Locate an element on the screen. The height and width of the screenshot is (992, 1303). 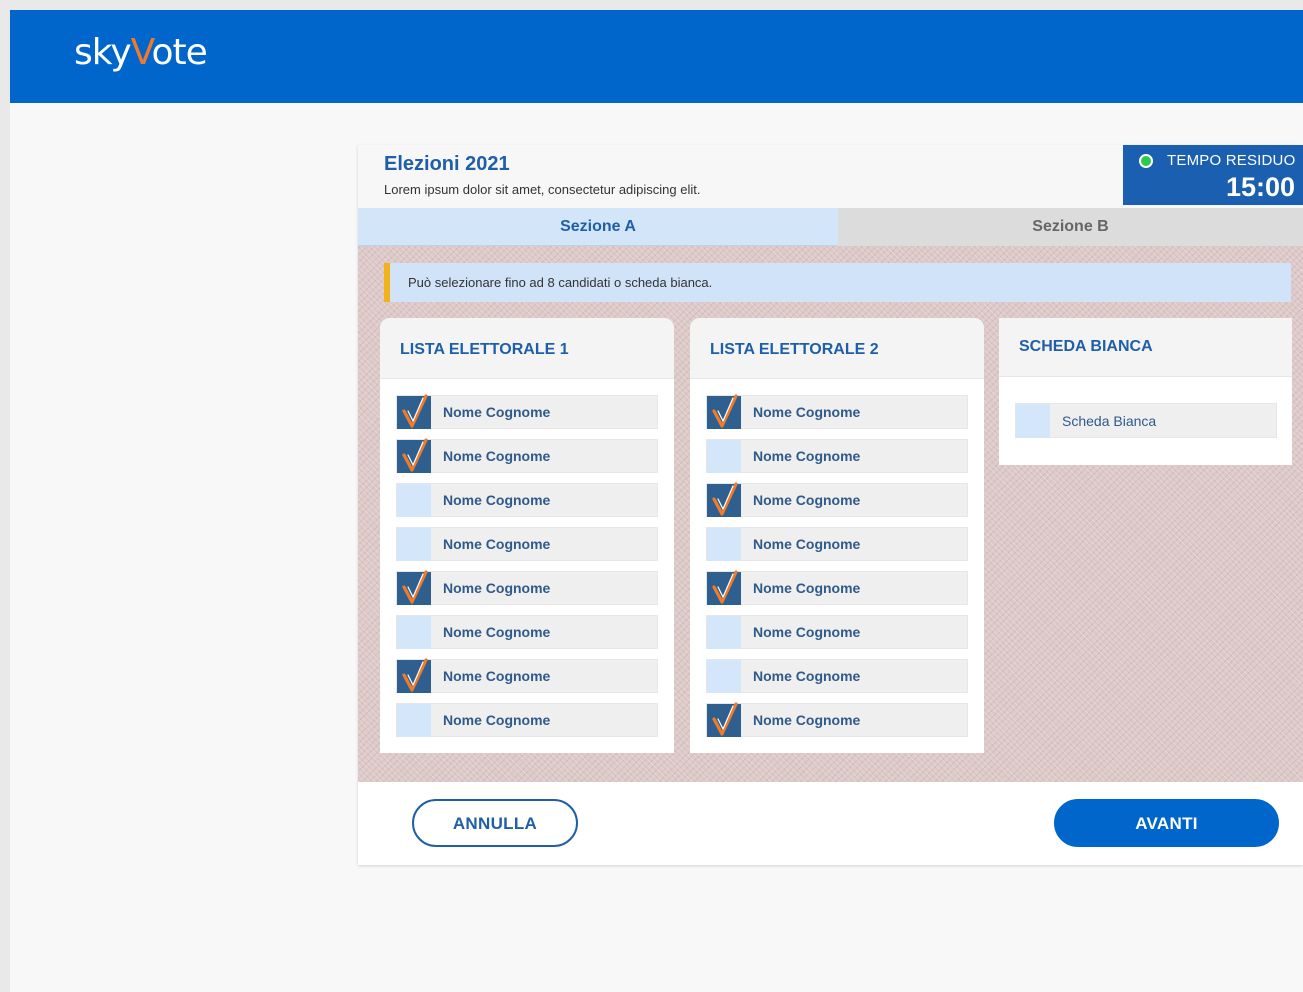
logo-accent: V is located at coordinates (141, 52).